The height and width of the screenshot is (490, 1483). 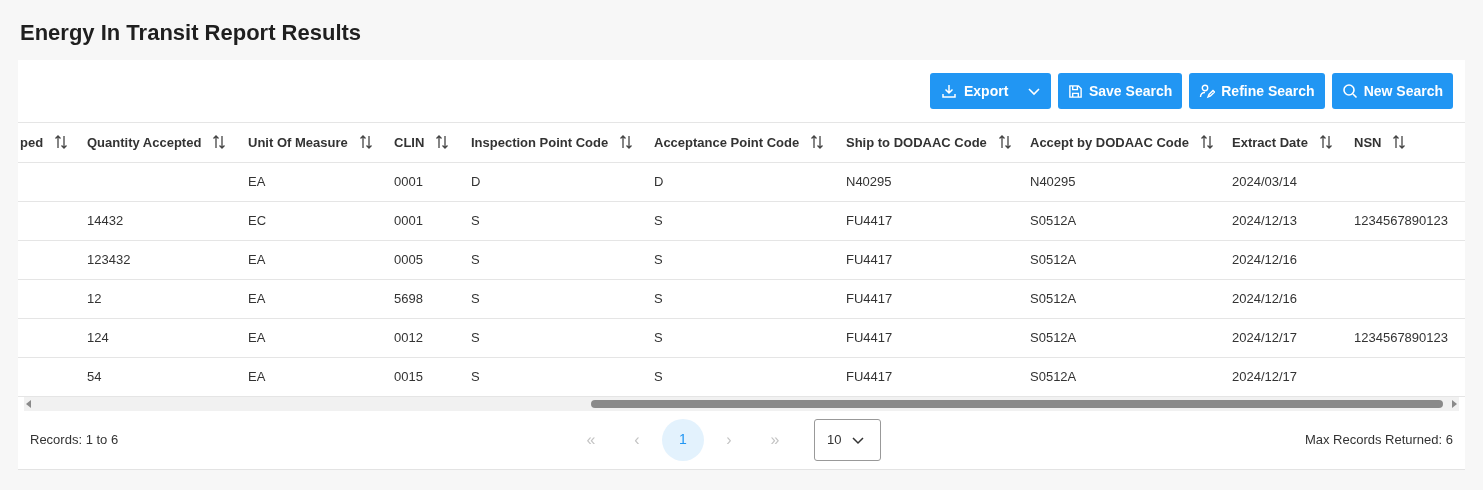 What do you see at coordinates (1349, 91) in the screenshot?
I see `search-icon` at bounding box center [1349, 91].